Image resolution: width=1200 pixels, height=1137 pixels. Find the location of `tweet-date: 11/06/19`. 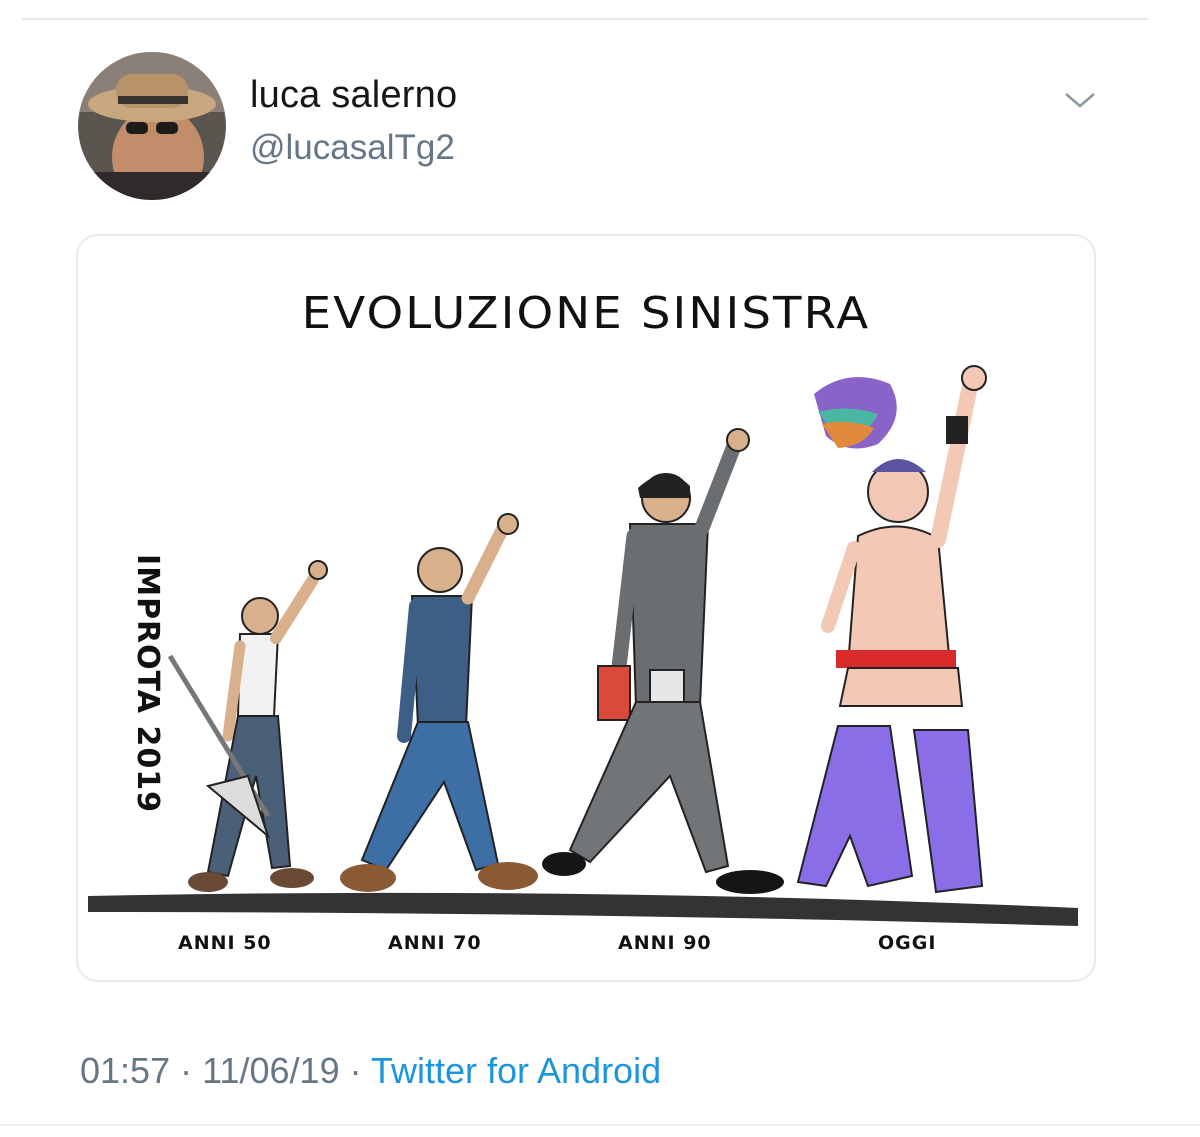

tweet-date: 11/06/19 is located at coordinates (270, 1070).